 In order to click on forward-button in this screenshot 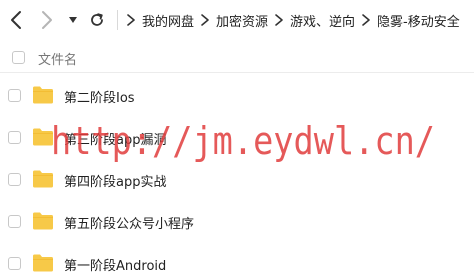, I will do `click(47, 20)`.